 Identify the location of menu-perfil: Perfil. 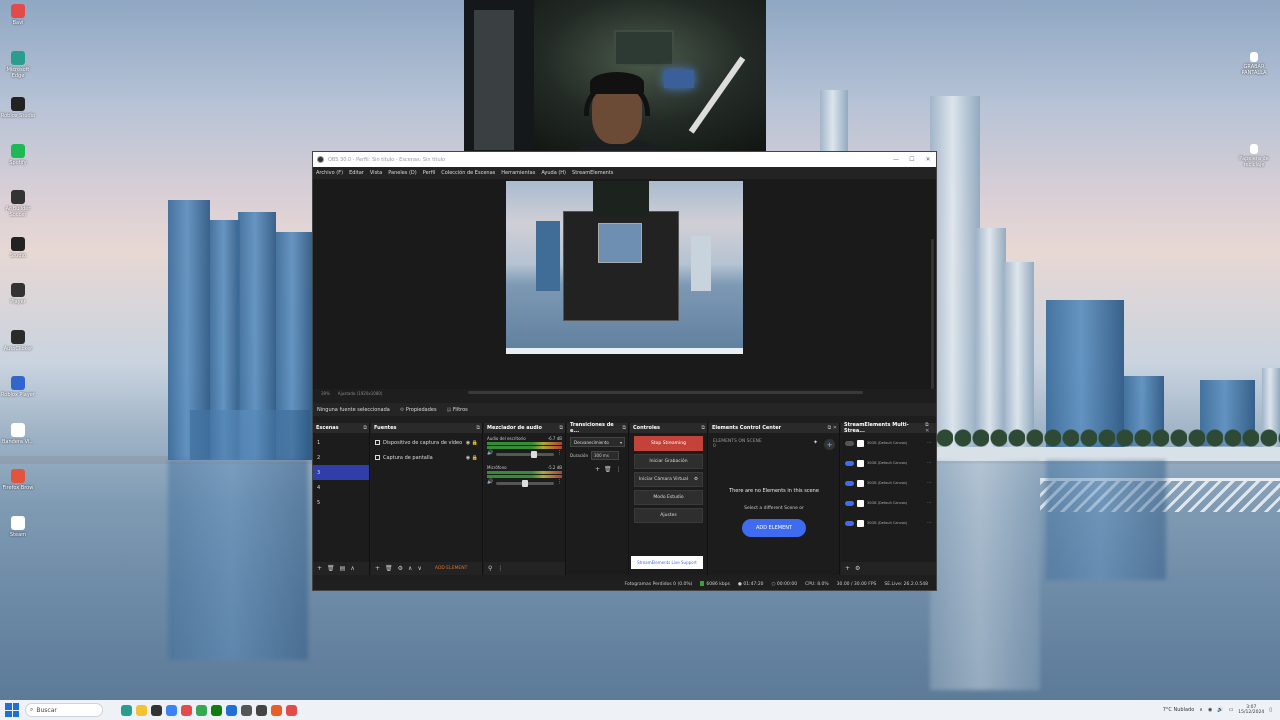
(429, 173).